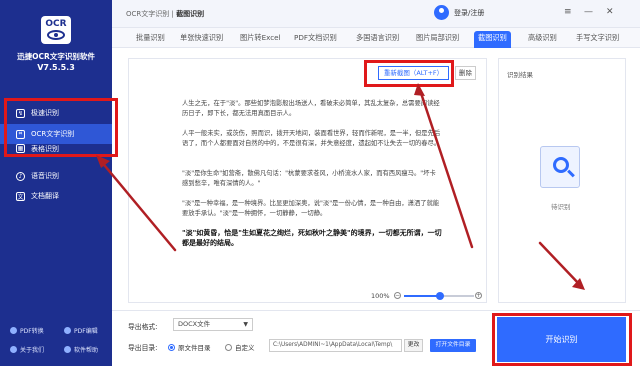 The width and height of the screenshot is (640, 366). What do you see at coordinates (67, 330) in the screenshot?
I see `edit-icon` at bounding box center [67, 330].